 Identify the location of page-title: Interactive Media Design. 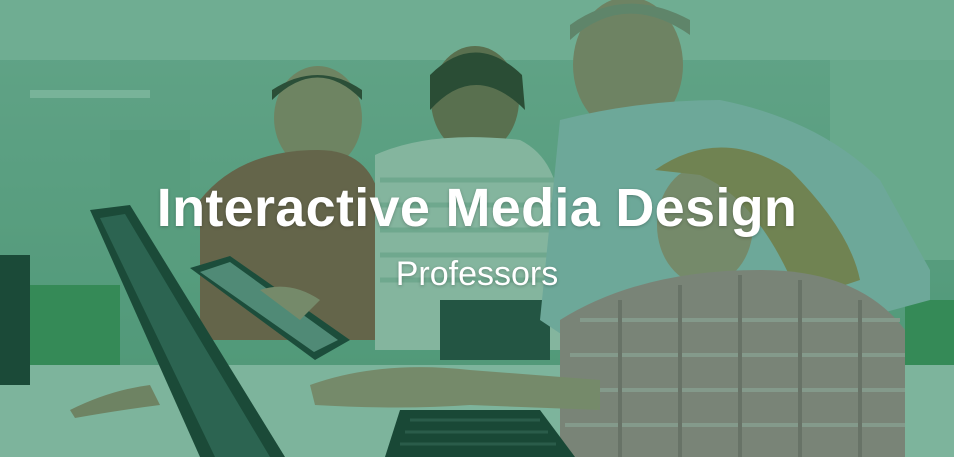
(477, 208).